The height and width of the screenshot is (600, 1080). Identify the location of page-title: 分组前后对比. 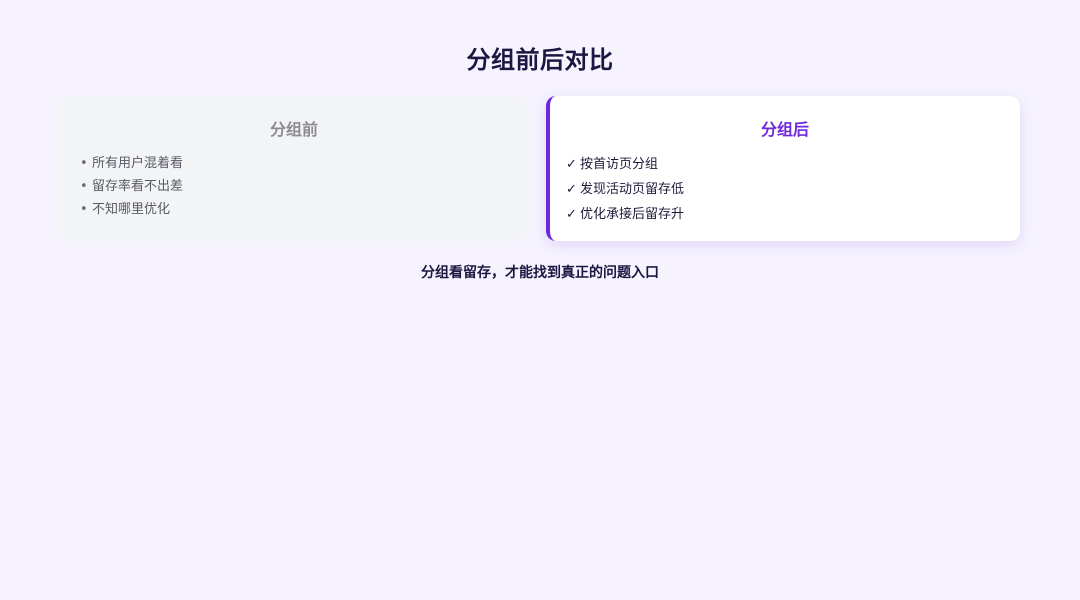
(540, 60).